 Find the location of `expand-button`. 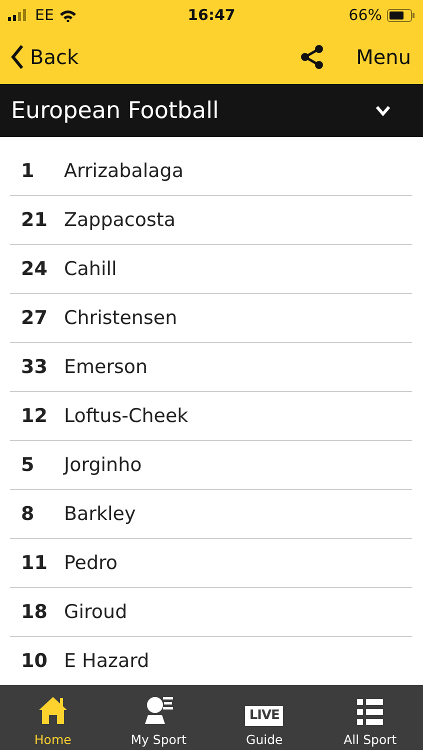

expand-button is located at coordinates (383, 110).